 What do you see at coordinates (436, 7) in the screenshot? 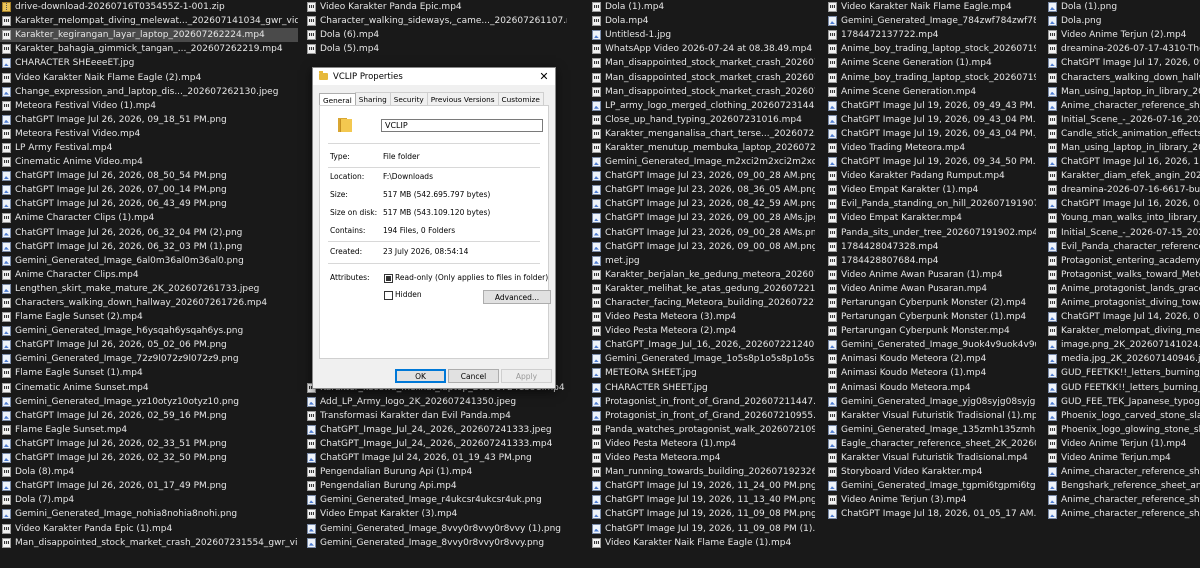
I see `file-item: Video Karakter Panda Epic.mp4` at bounding box center [436, 7].